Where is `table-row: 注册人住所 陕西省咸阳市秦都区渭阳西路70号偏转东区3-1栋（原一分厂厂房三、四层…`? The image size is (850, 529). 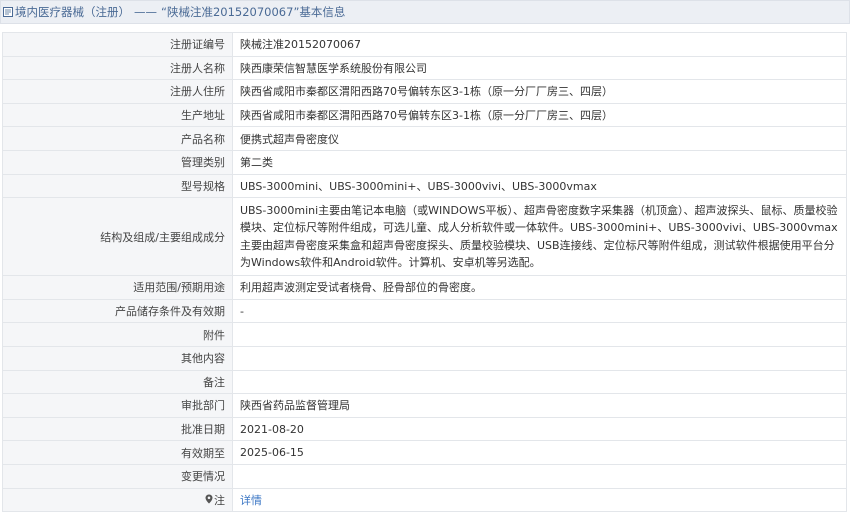
table-row: 注册人住所 陕西省咸阳市秦都区渭阳西路70号偏转东区3-1栋（原一分厂厂房三、四层… is located at coordinates (424, 91).